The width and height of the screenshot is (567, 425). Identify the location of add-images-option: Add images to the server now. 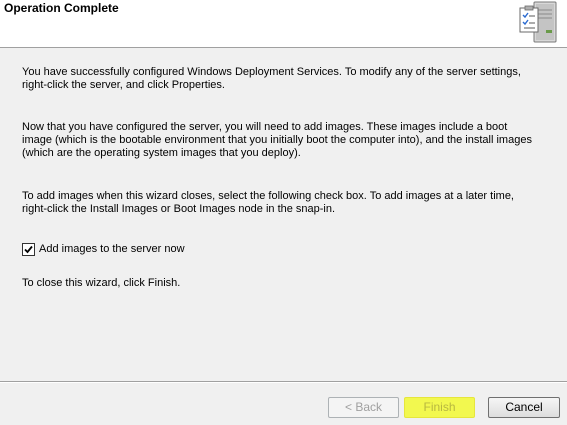
(103, 249).